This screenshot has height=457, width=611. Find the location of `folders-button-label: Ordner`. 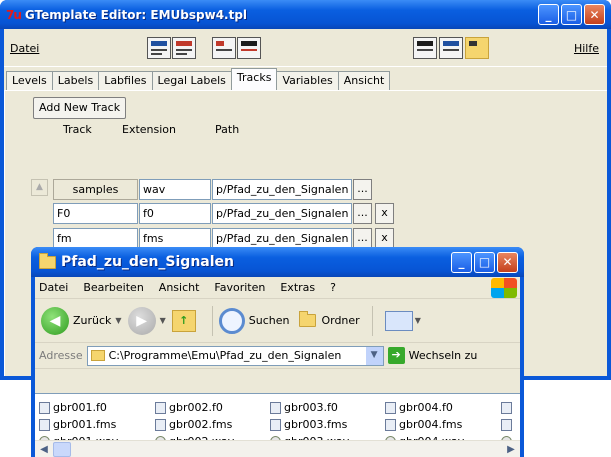

folders-button-label: Ordner is located at coordinates (340, 320).